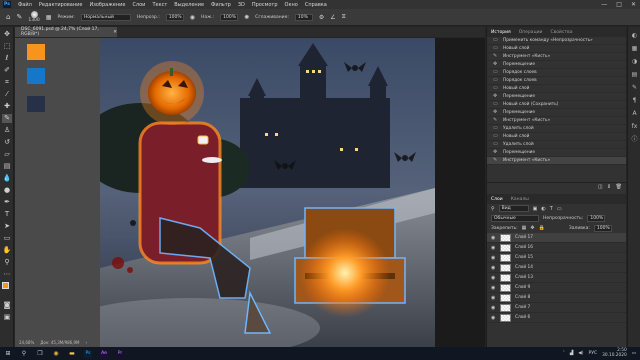  Describe the element at coordinates (604, 4) in the screenshot. I see `minimize-button: —` at that location.